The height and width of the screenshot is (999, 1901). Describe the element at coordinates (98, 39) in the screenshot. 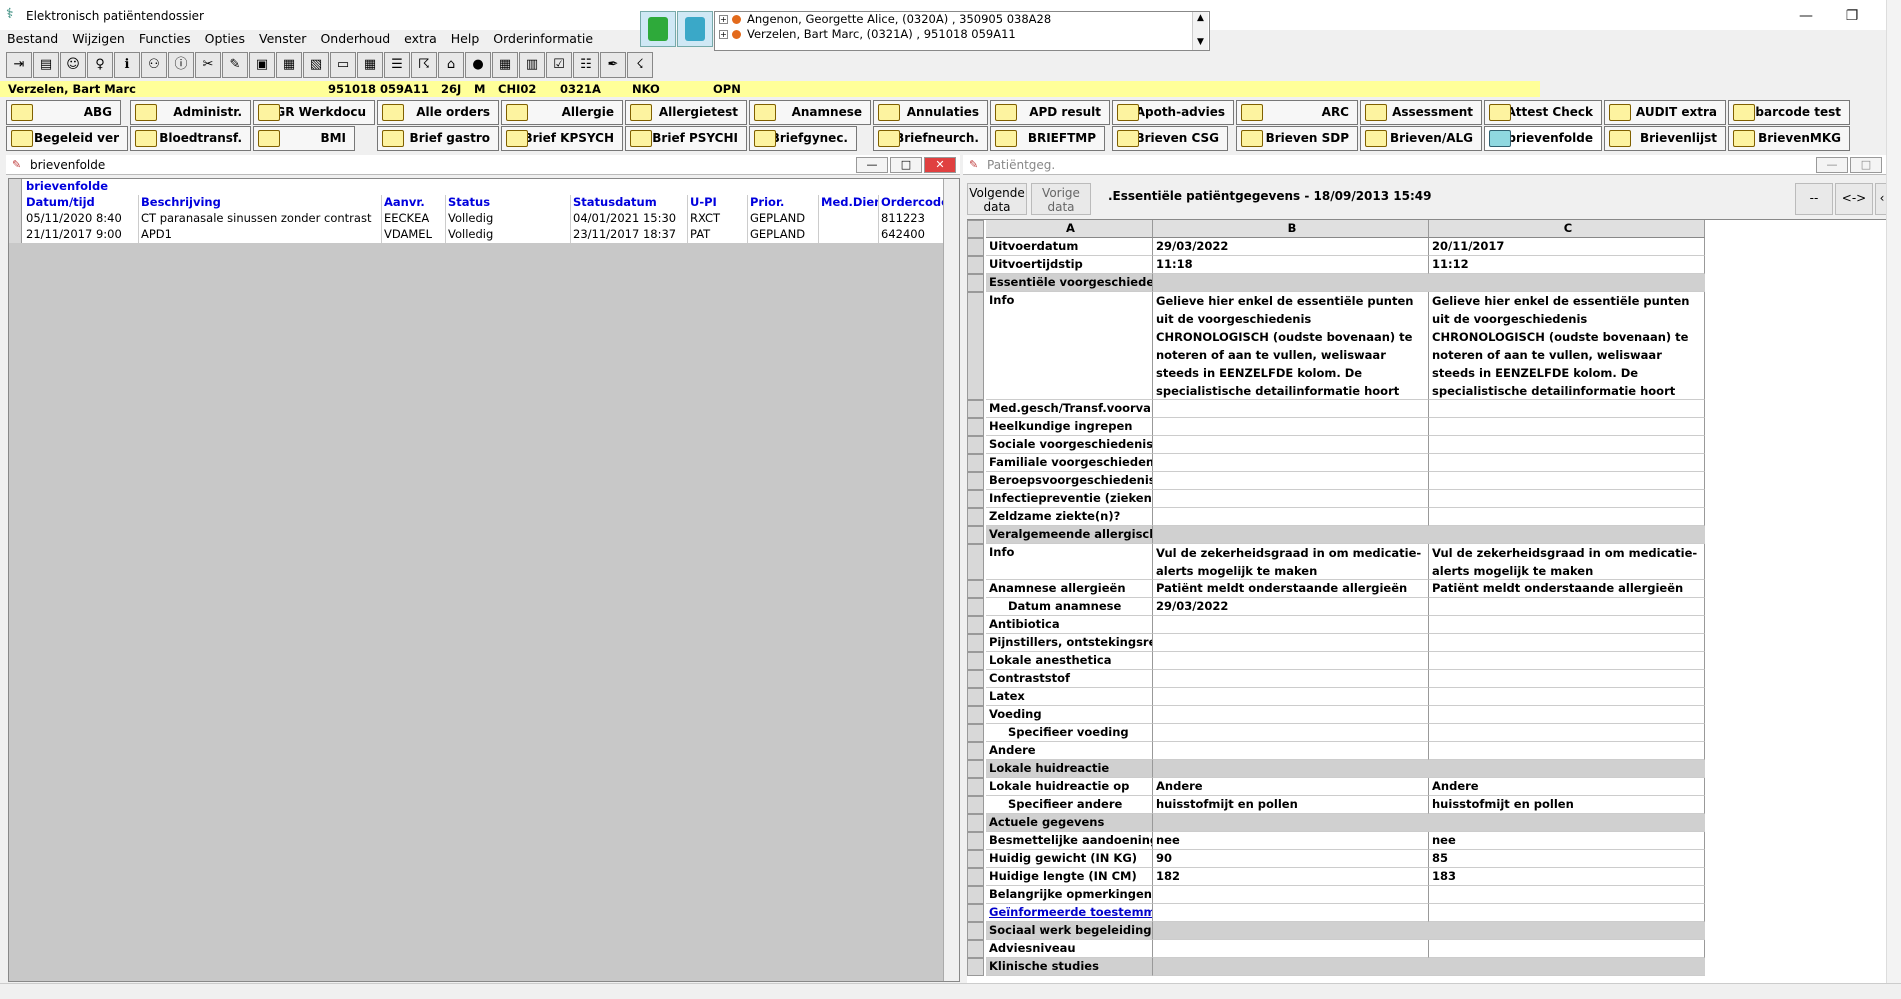

I see `menu-wijzigen: Wijzigen` at that location.